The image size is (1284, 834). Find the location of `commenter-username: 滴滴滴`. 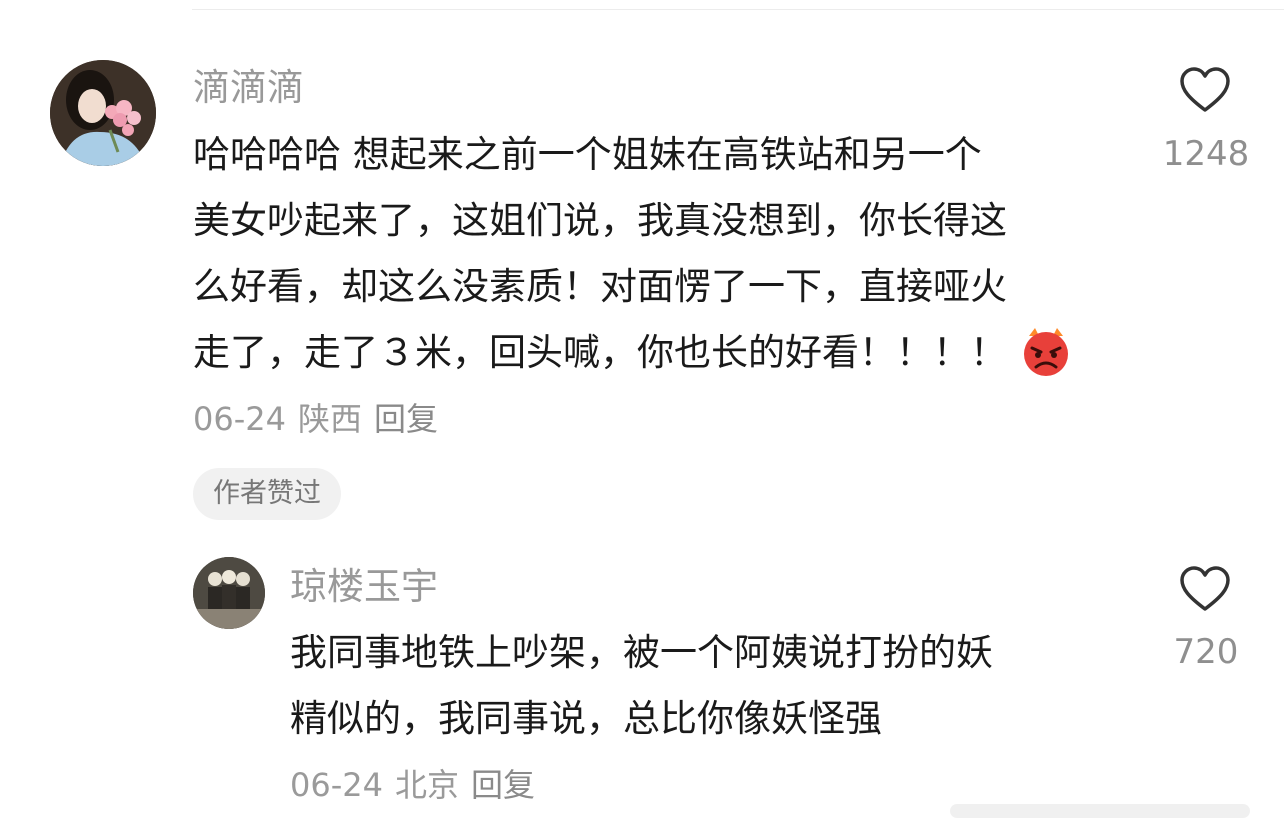

commenter-username: 滴滴滴 is located at coordinates (248, 88).